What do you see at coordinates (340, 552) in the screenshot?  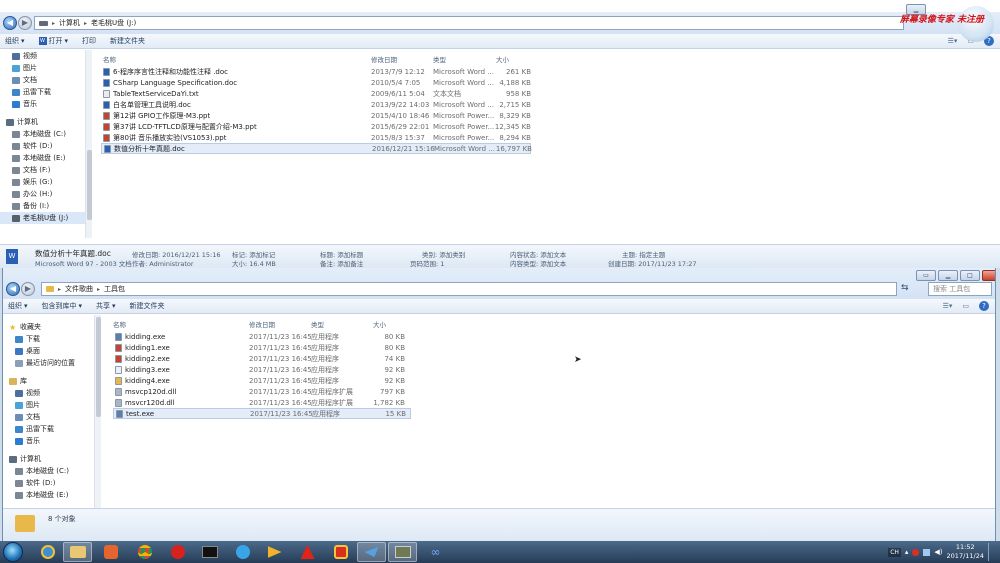 I see `game-app-icon` at bounding box center [340, 552].